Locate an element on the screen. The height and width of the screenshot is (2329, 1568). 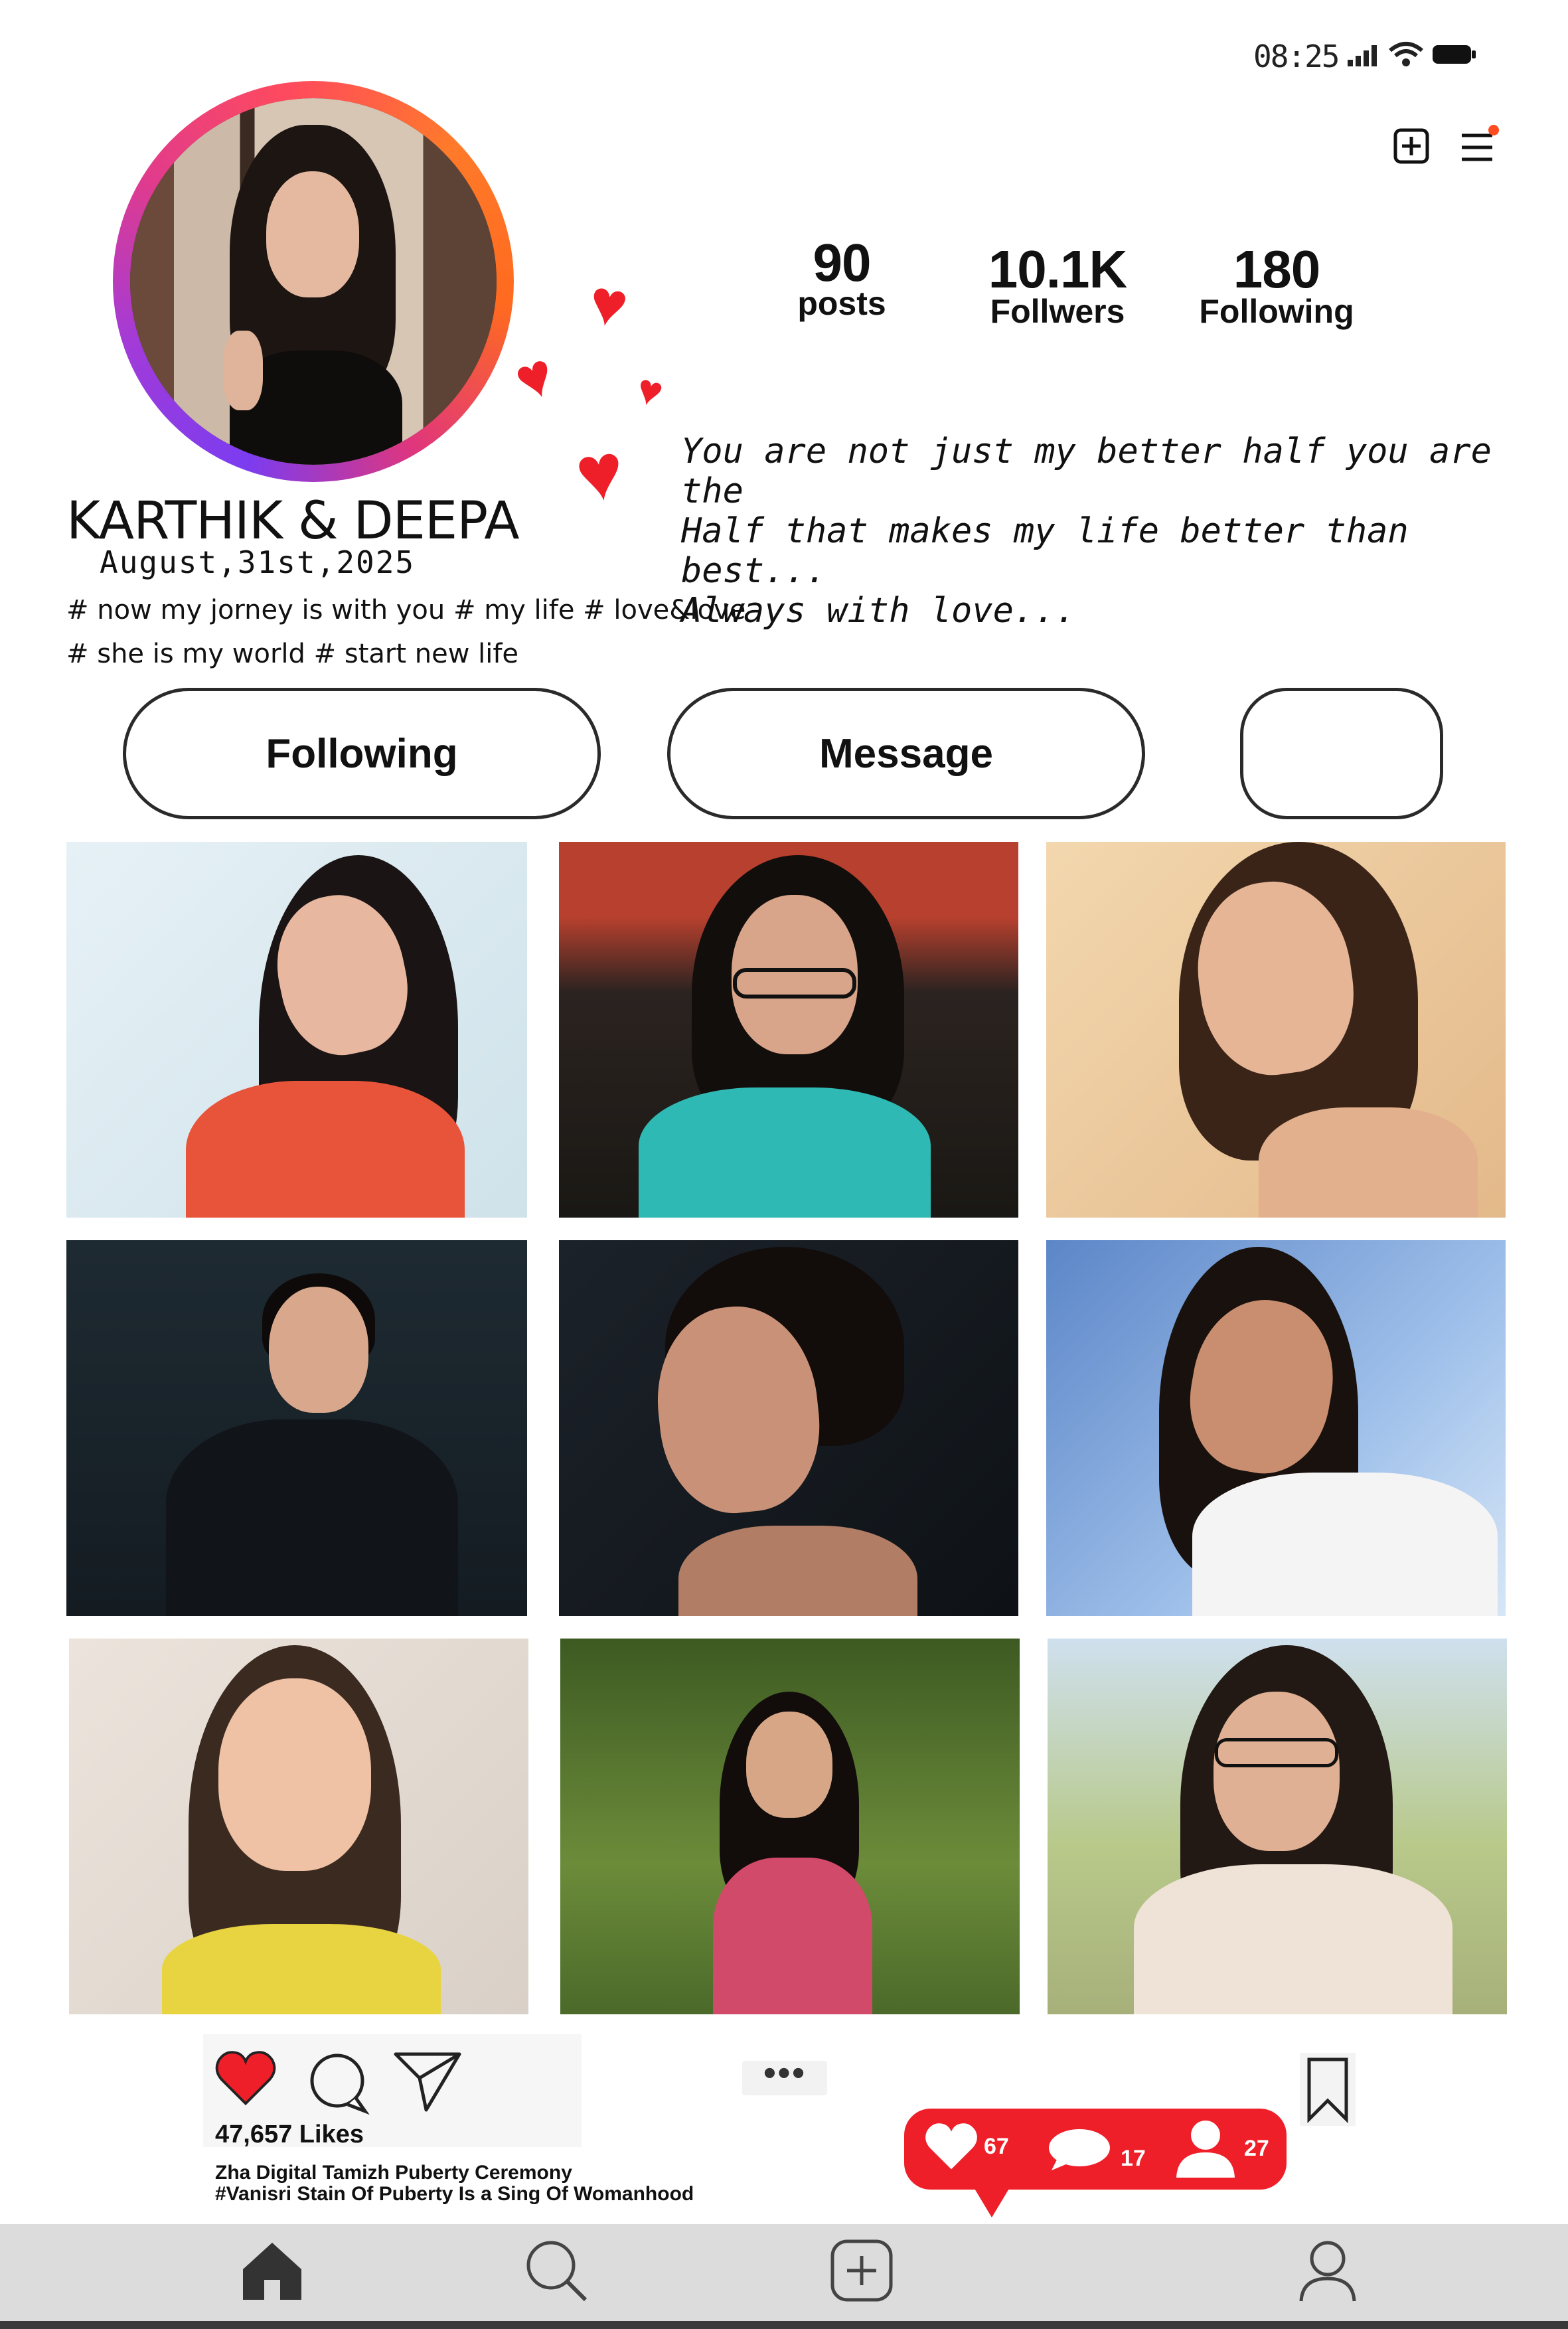
nav-profile is located at coordinates (1328, 2270).